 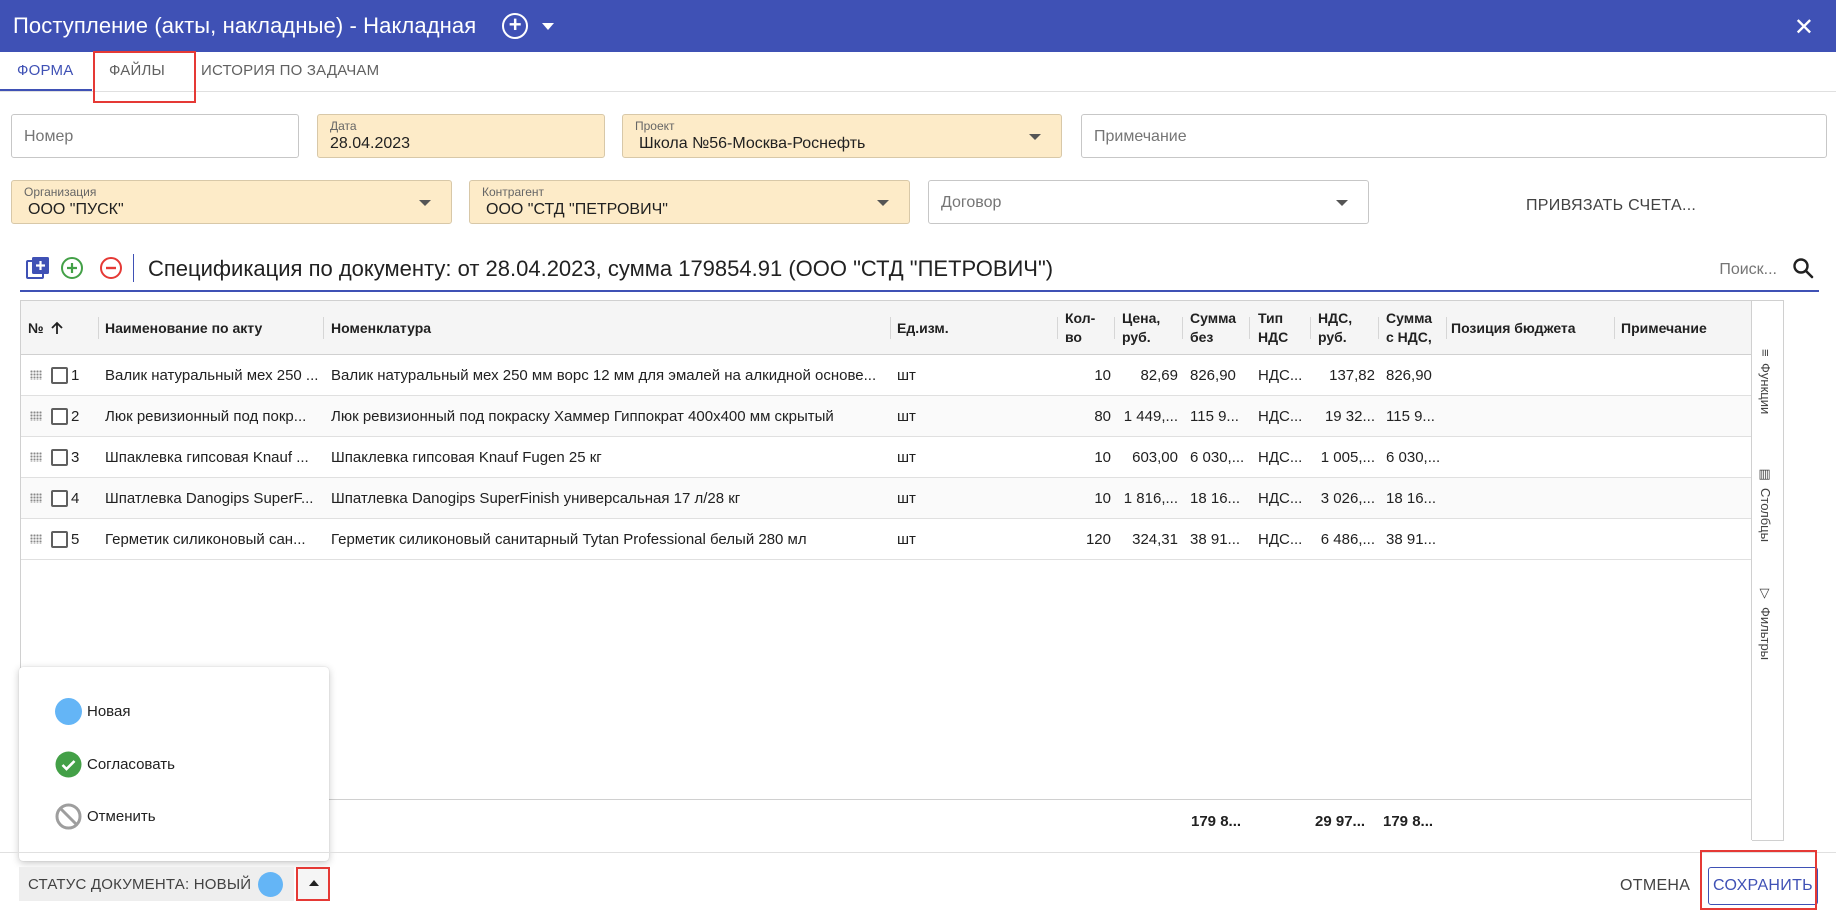 I want to click on project-select: Проект Школа №56-Москва-Роснефть, so click(x=842, y=136).